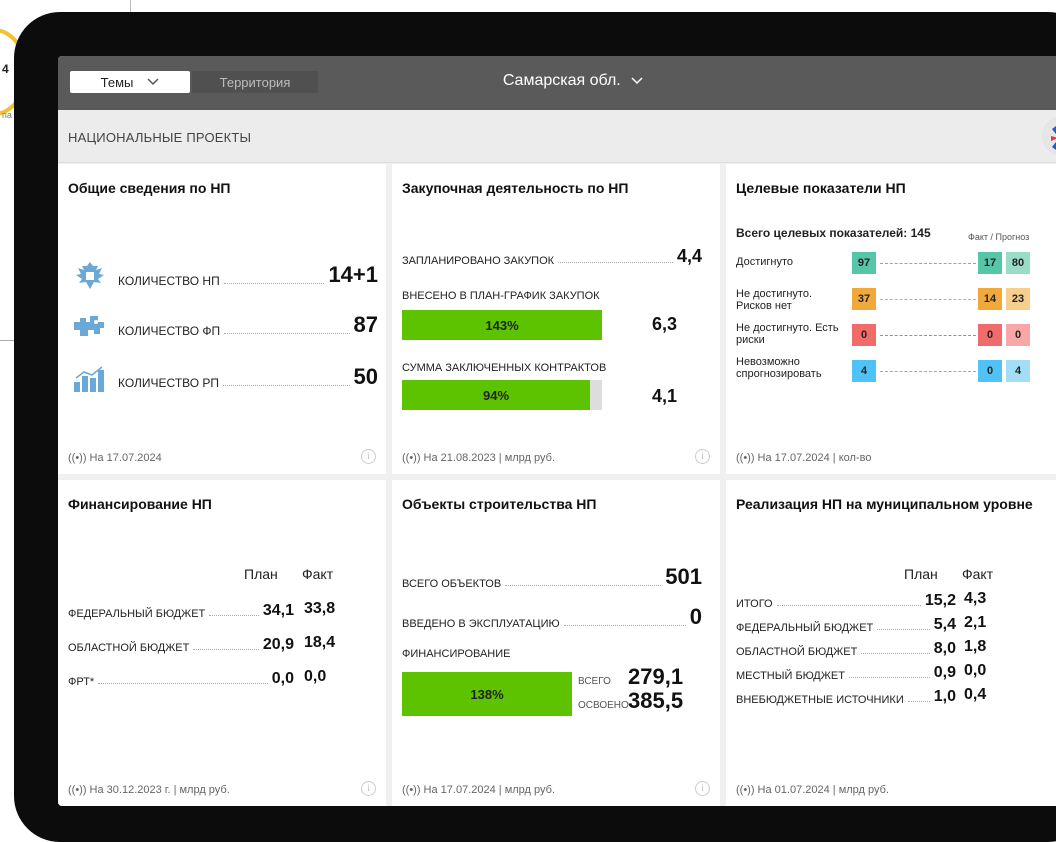 This screenshot has width=1056, height=842. What do you see at coordinates (637, 81) in the screenshot?
I see `chevron-down-icon` at bounding box center [637, 81].